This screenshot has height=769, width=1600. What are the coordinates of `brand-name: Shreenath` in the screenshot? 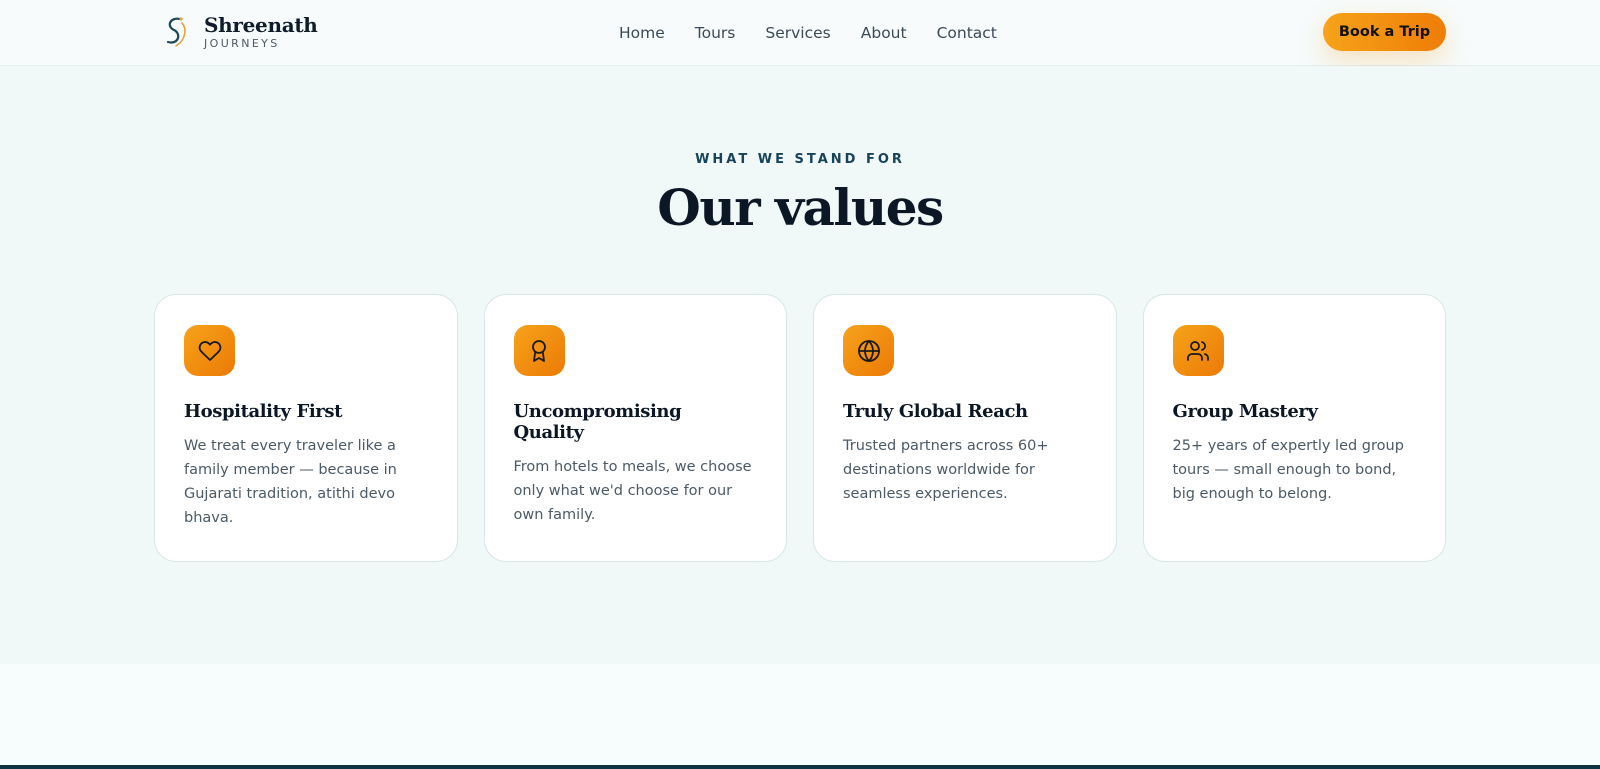 It's located at (261, 25).